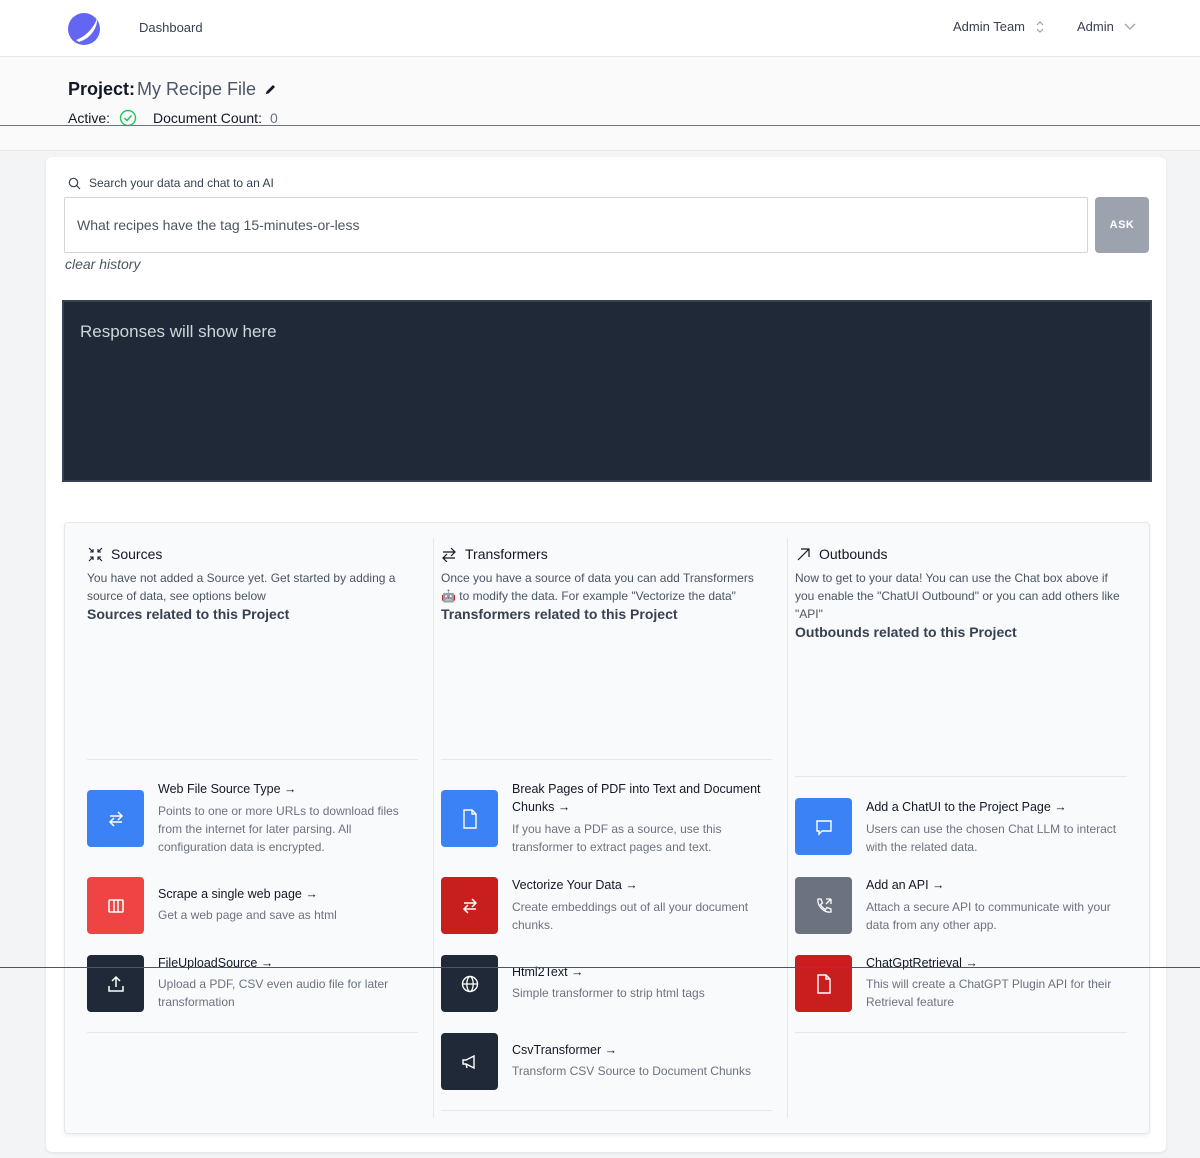 This screenshot has width=1200, height=1158. What do you see at coordinates (288, 894) in the screenshot?
I see `item-title: Scrape a single web page →` at bounding box center [288, 894].